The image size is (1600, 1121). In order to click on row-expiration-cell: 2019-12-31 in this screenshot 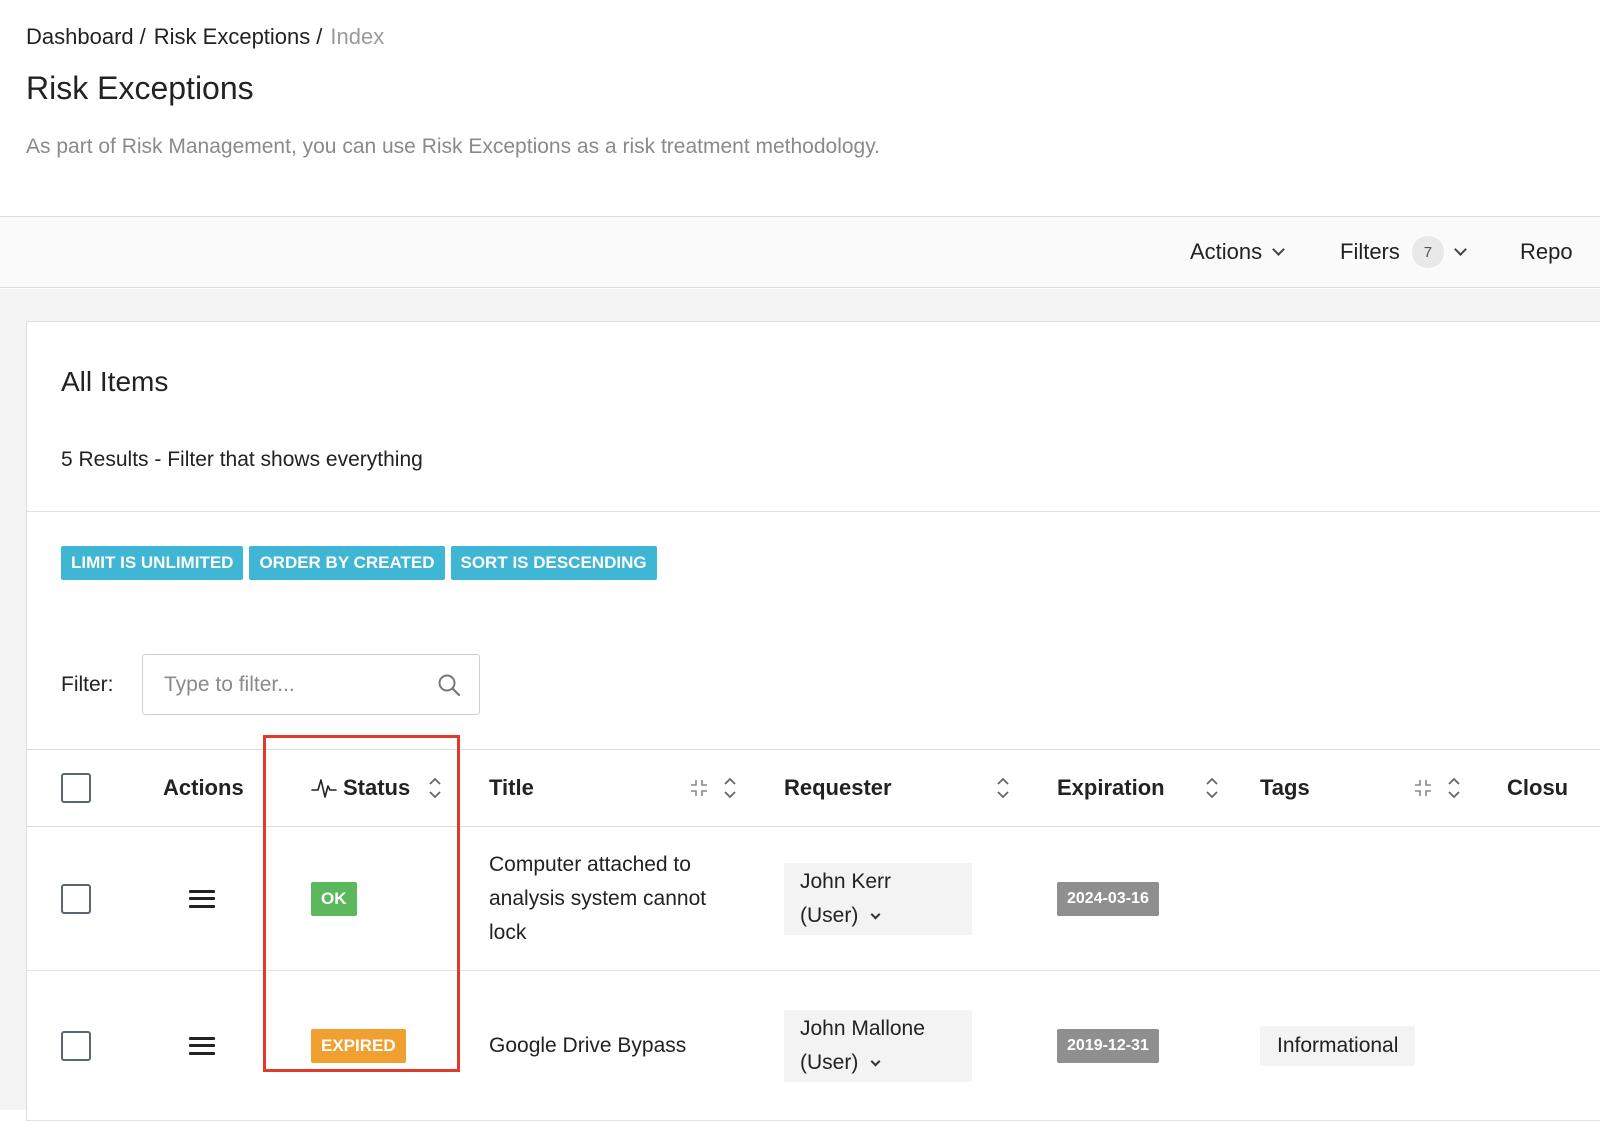, I will do `click(1108, 1045)`.